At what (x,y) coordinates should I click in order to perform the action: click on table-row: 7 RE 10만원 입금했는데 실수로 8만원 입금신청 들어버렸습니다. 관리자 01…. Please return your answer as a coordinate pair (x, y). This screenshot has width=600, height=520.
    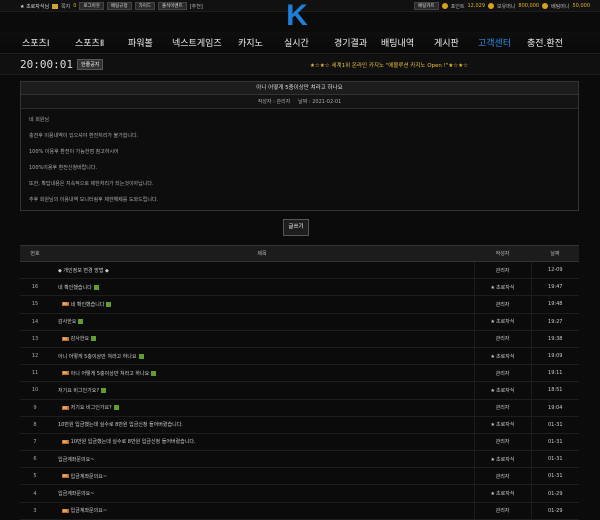
    Looking at the image, I should click on (299, 442).